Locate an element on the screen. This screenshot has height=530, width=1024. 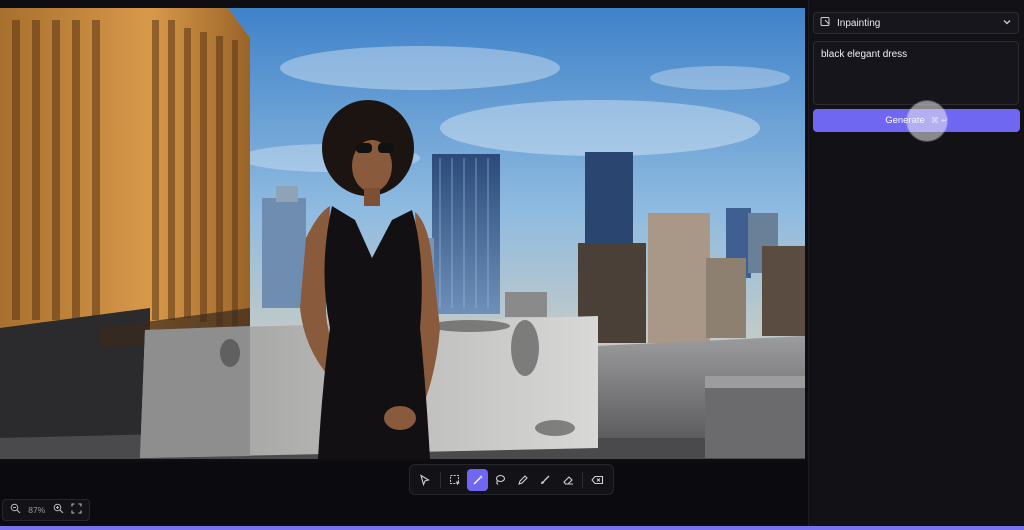
inpaint-icon is located at coordinates (825, 23).